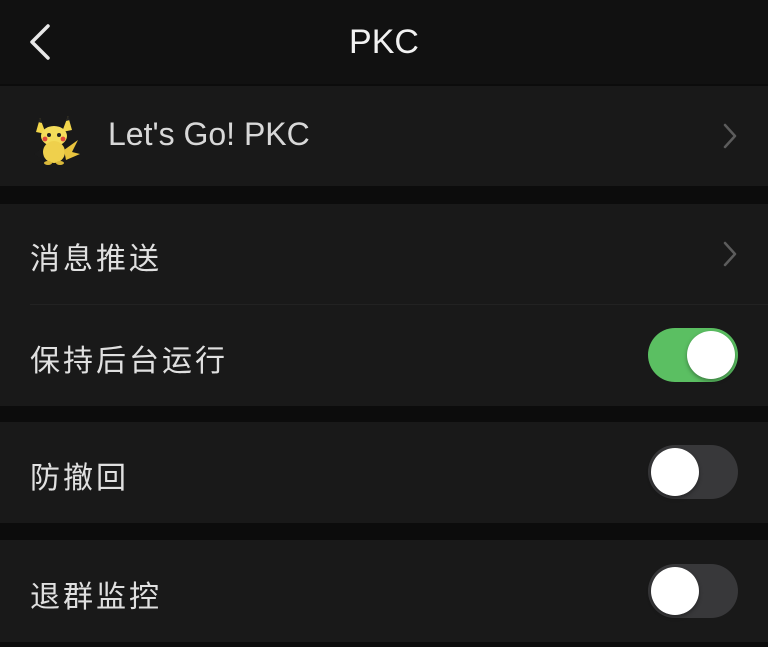 This screenshot has width=768, height=647. I want to click on anti-recall-label: 防撤回, so click(79, 478).